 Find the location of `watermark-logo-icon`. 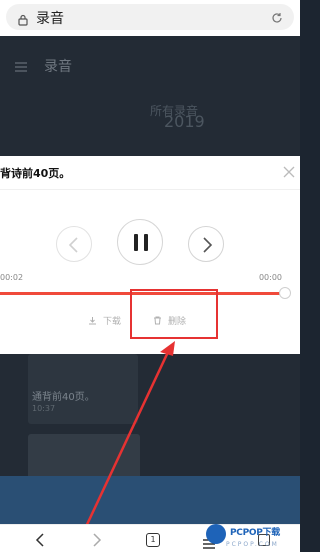

watermark-logo-icon is located at coordinates (216, 534).